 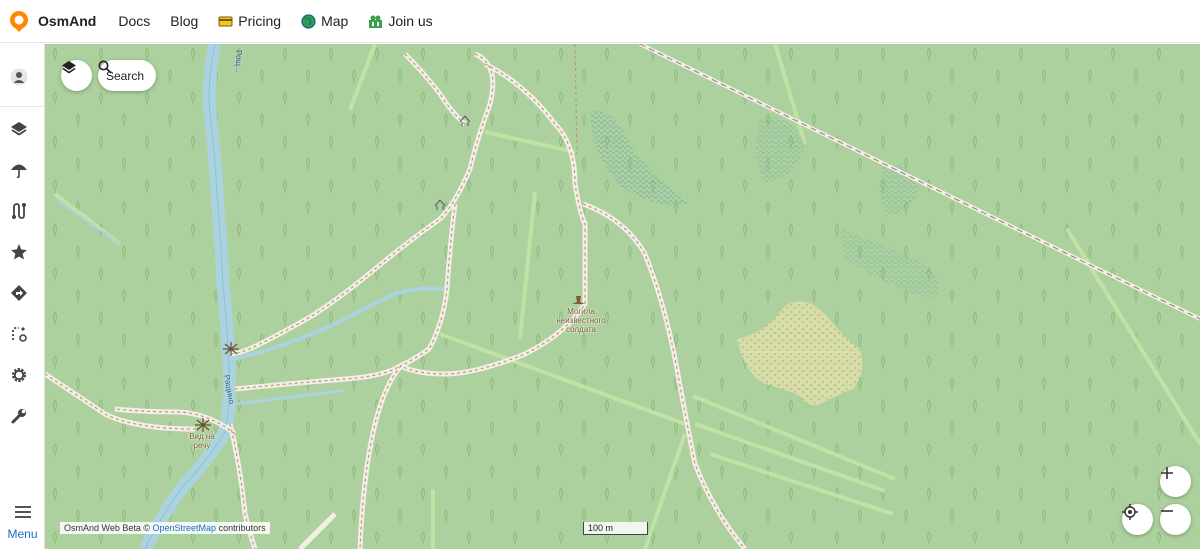 I want to click on plus-icon, so click(x=1167, y=473).